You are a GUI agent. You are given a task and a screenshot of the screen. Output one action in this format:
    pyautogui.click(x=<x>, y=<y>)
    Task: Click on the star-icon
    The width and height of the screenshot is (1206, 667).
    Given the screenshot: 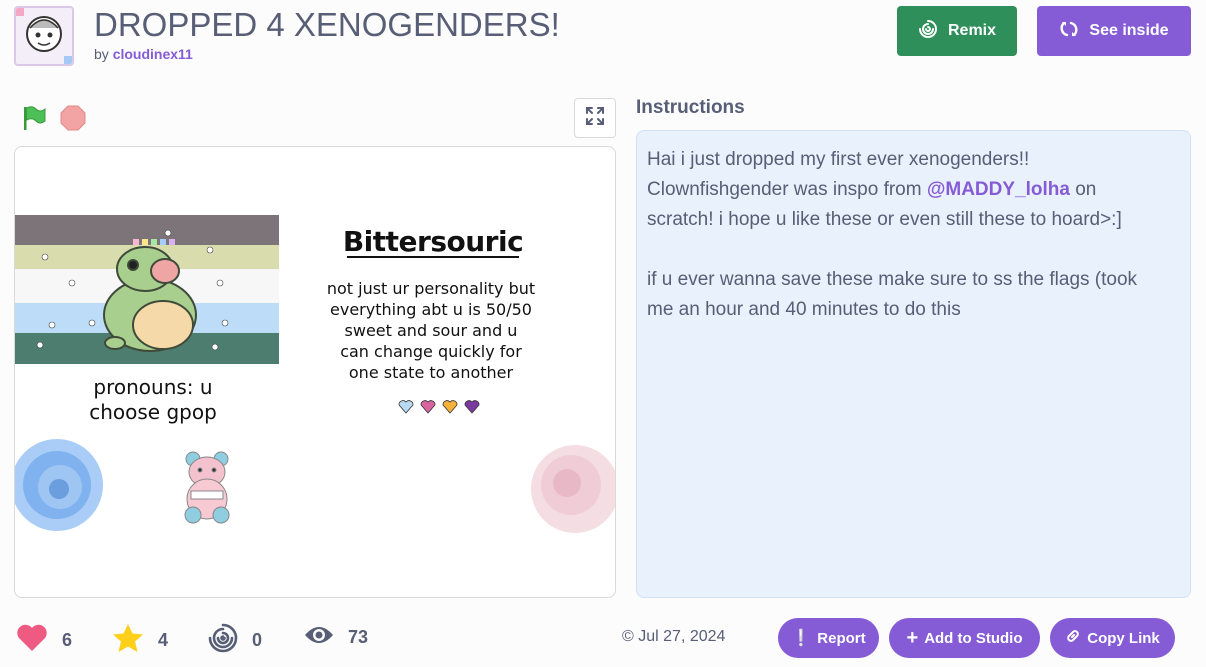 What is the action you would take?
    pyautogui.click(x=128, y=640)
    